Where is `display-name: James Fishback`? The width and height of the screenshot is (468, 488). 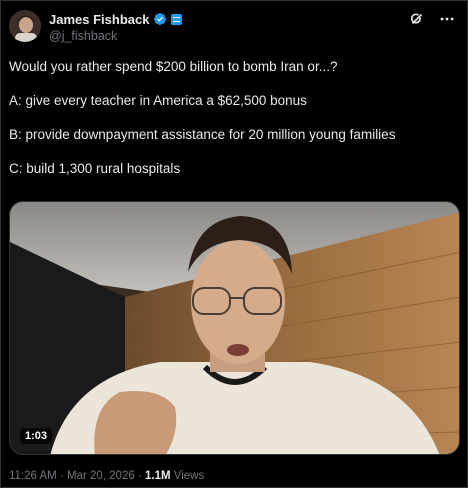
display-name: James Fishback is located at coordinates (99, 19).